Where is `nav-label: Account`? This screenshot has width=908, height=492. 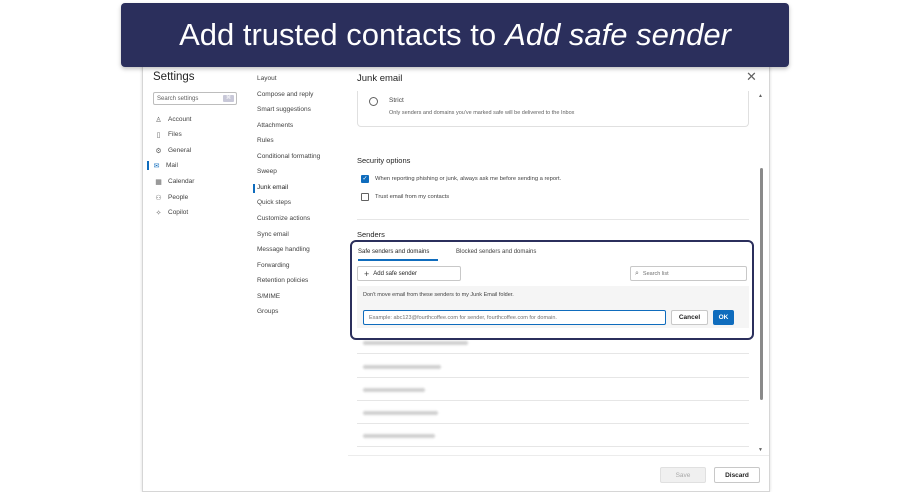 nav-label: Account is located at coordinates (180, 119).